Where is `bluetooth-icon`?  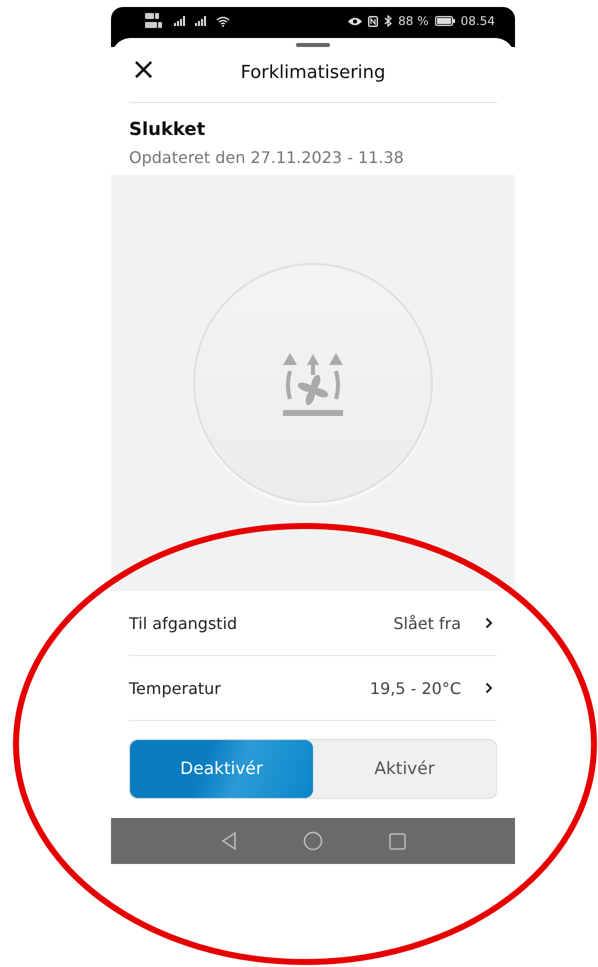
bluetooth-icon is located at coordinates (388, 21).